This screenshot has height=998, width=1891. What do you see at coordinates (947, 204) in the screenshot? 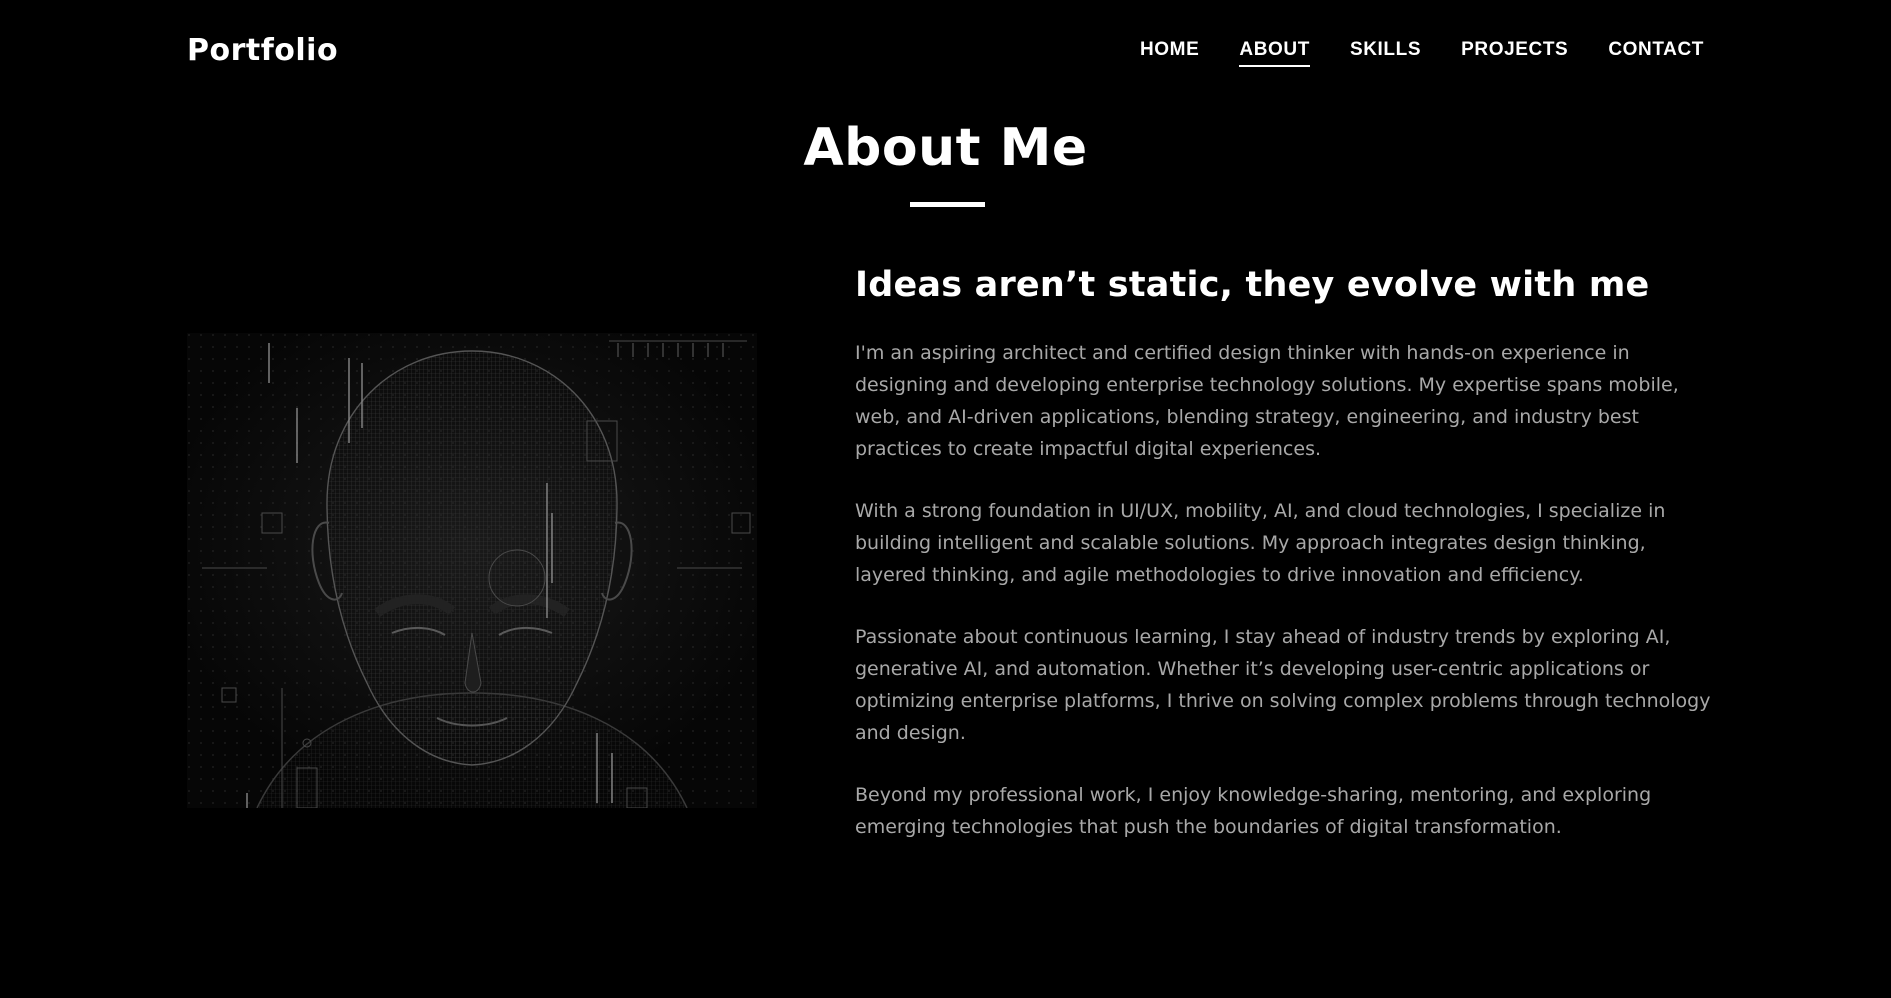
I see `title-underline` at bounding box center [947, 204].